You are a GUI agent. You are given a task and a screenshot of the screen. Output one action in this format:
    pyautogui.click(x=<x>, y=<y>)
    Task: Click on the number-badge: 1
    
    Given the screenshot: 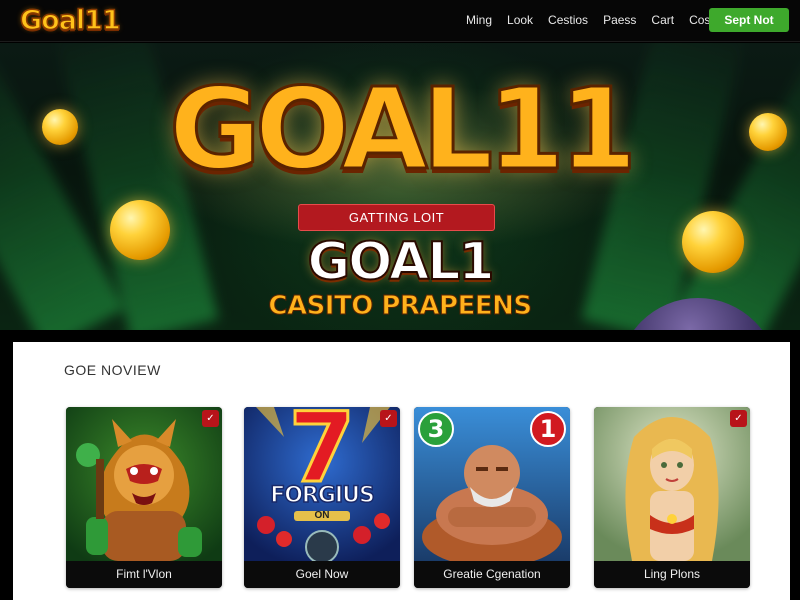 What is the action you would take?
    pyautogui.click(x=548, y=429)
    